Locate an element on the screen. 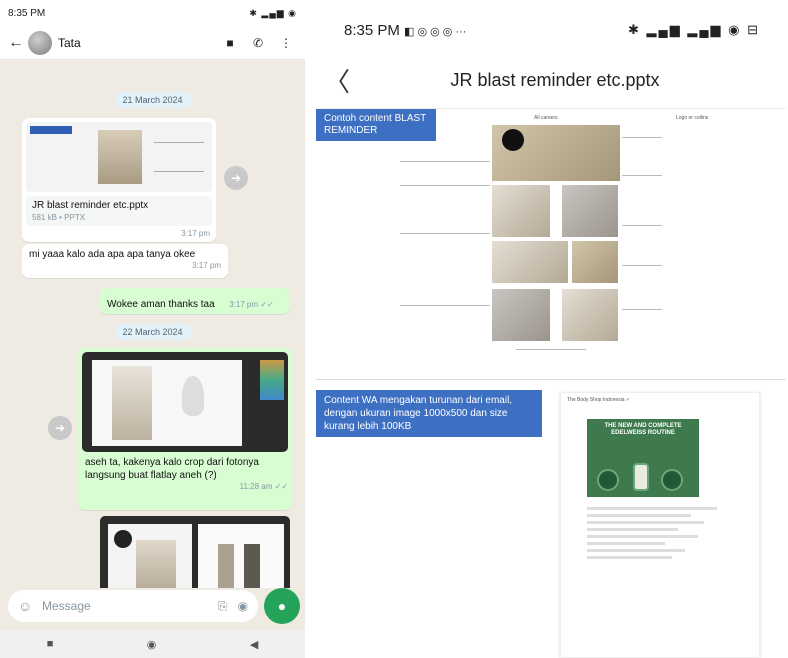 The height and width of the screenshot is (658, 788). chat-header: ← Tata ■ ✆ ⋮ is located at coordinates (152, 43).